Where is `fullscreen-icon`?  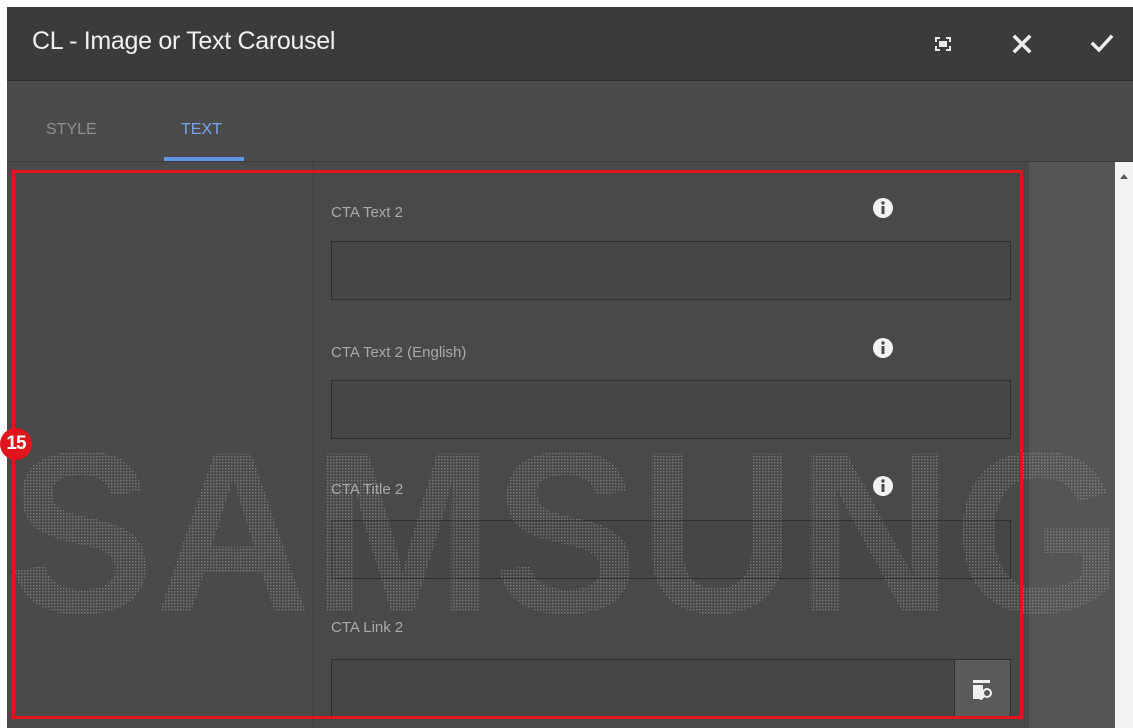 fullscreen-icon is located at coordinates (943, 44).